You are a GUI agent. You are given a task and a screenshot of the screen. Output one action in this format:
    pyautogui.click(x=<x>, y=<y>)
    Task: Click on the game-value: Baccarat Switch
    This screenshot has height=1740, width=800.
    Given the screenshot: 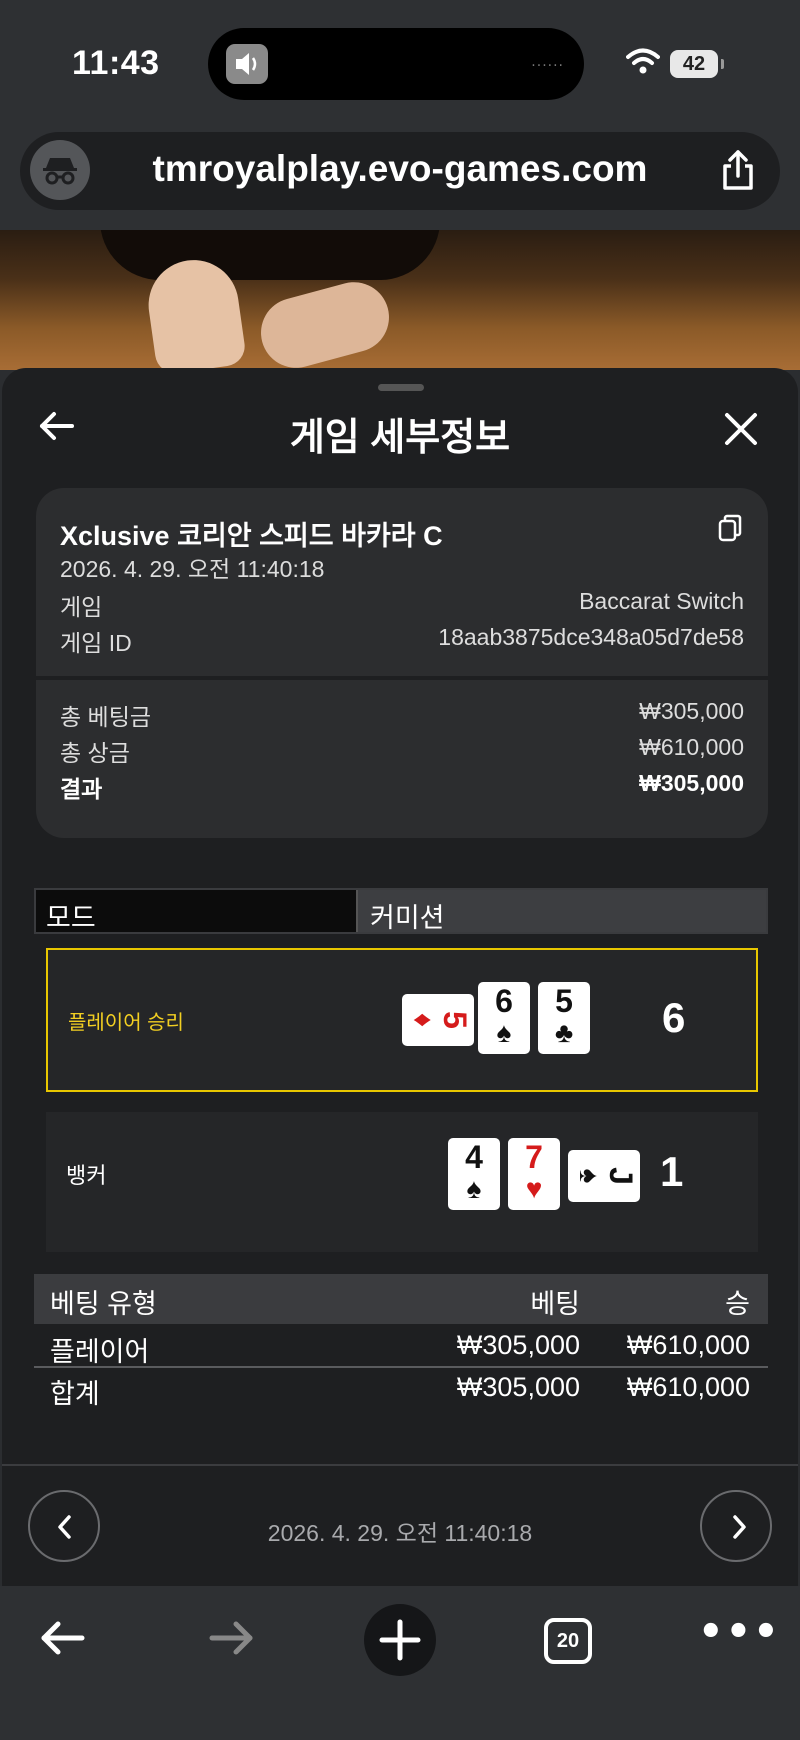 What is the action you would take?
    pyautogui.click(x=661, y=601)
    